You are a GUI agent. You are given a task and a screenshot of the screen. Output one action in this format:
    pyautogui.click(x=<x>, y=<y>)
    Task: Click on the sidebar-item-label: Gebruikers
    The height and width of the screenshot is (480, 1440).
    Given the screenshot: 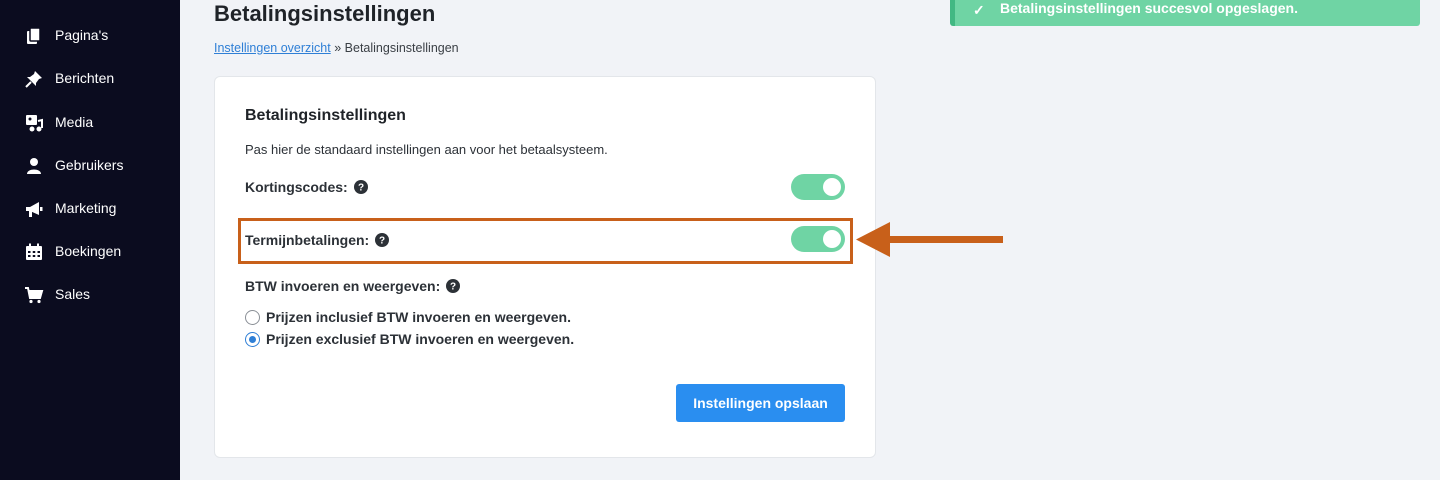 What is the action you would take?
    pyautogui.click(x=89, y=165)
    